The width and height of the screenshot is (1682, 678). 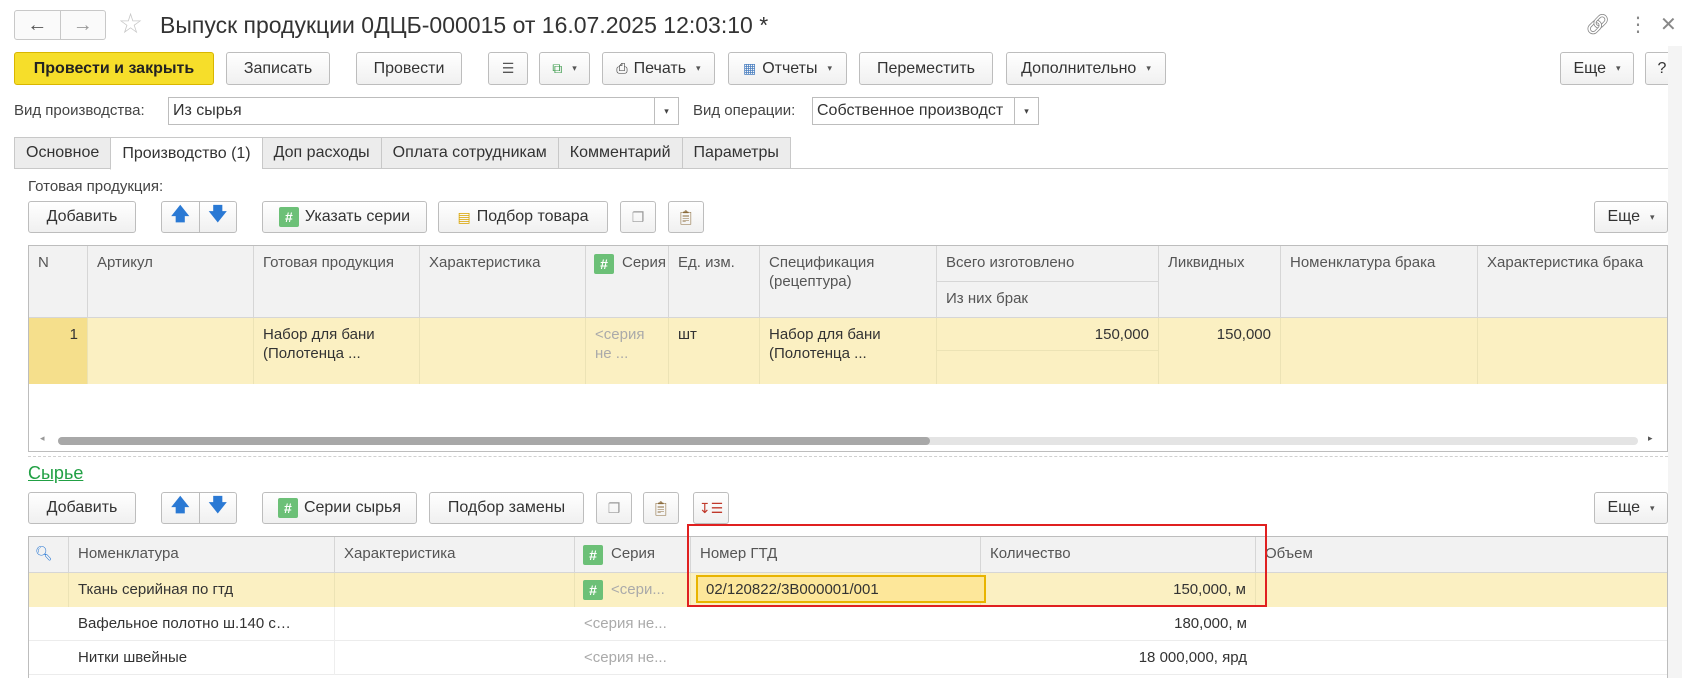 What do you see at coordinates (1597, 68) in the screenshot?
I see `more-button: Еще ▾` at bounding box center [1597, 68].